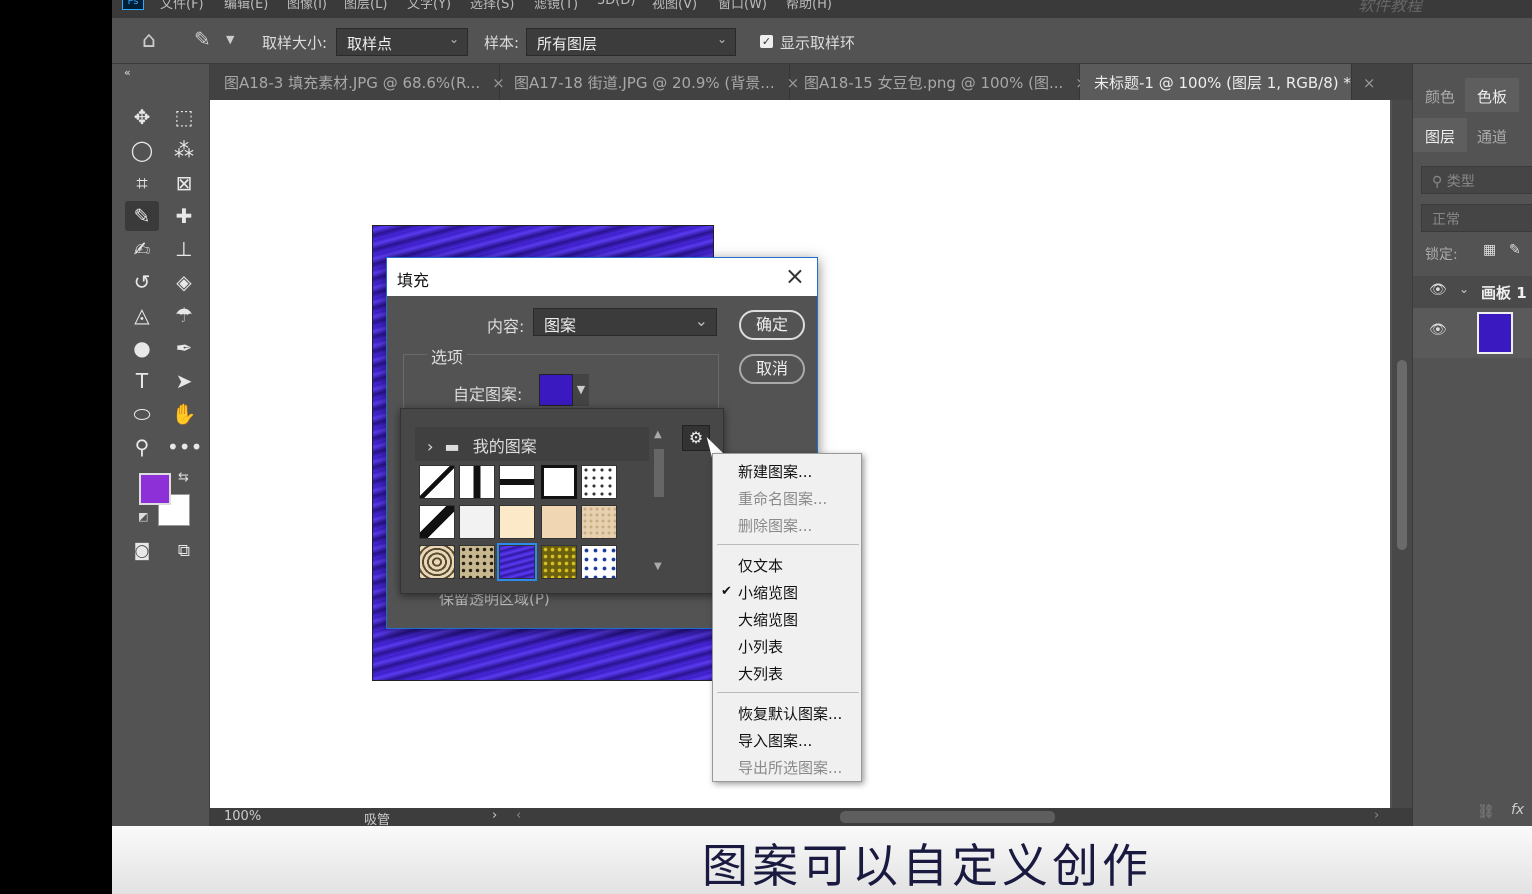 The image size is (1532, 894). Describe the element at coordinates (182, 6) in the screenshot. I see `menu-file: 文件(F)` at that location.